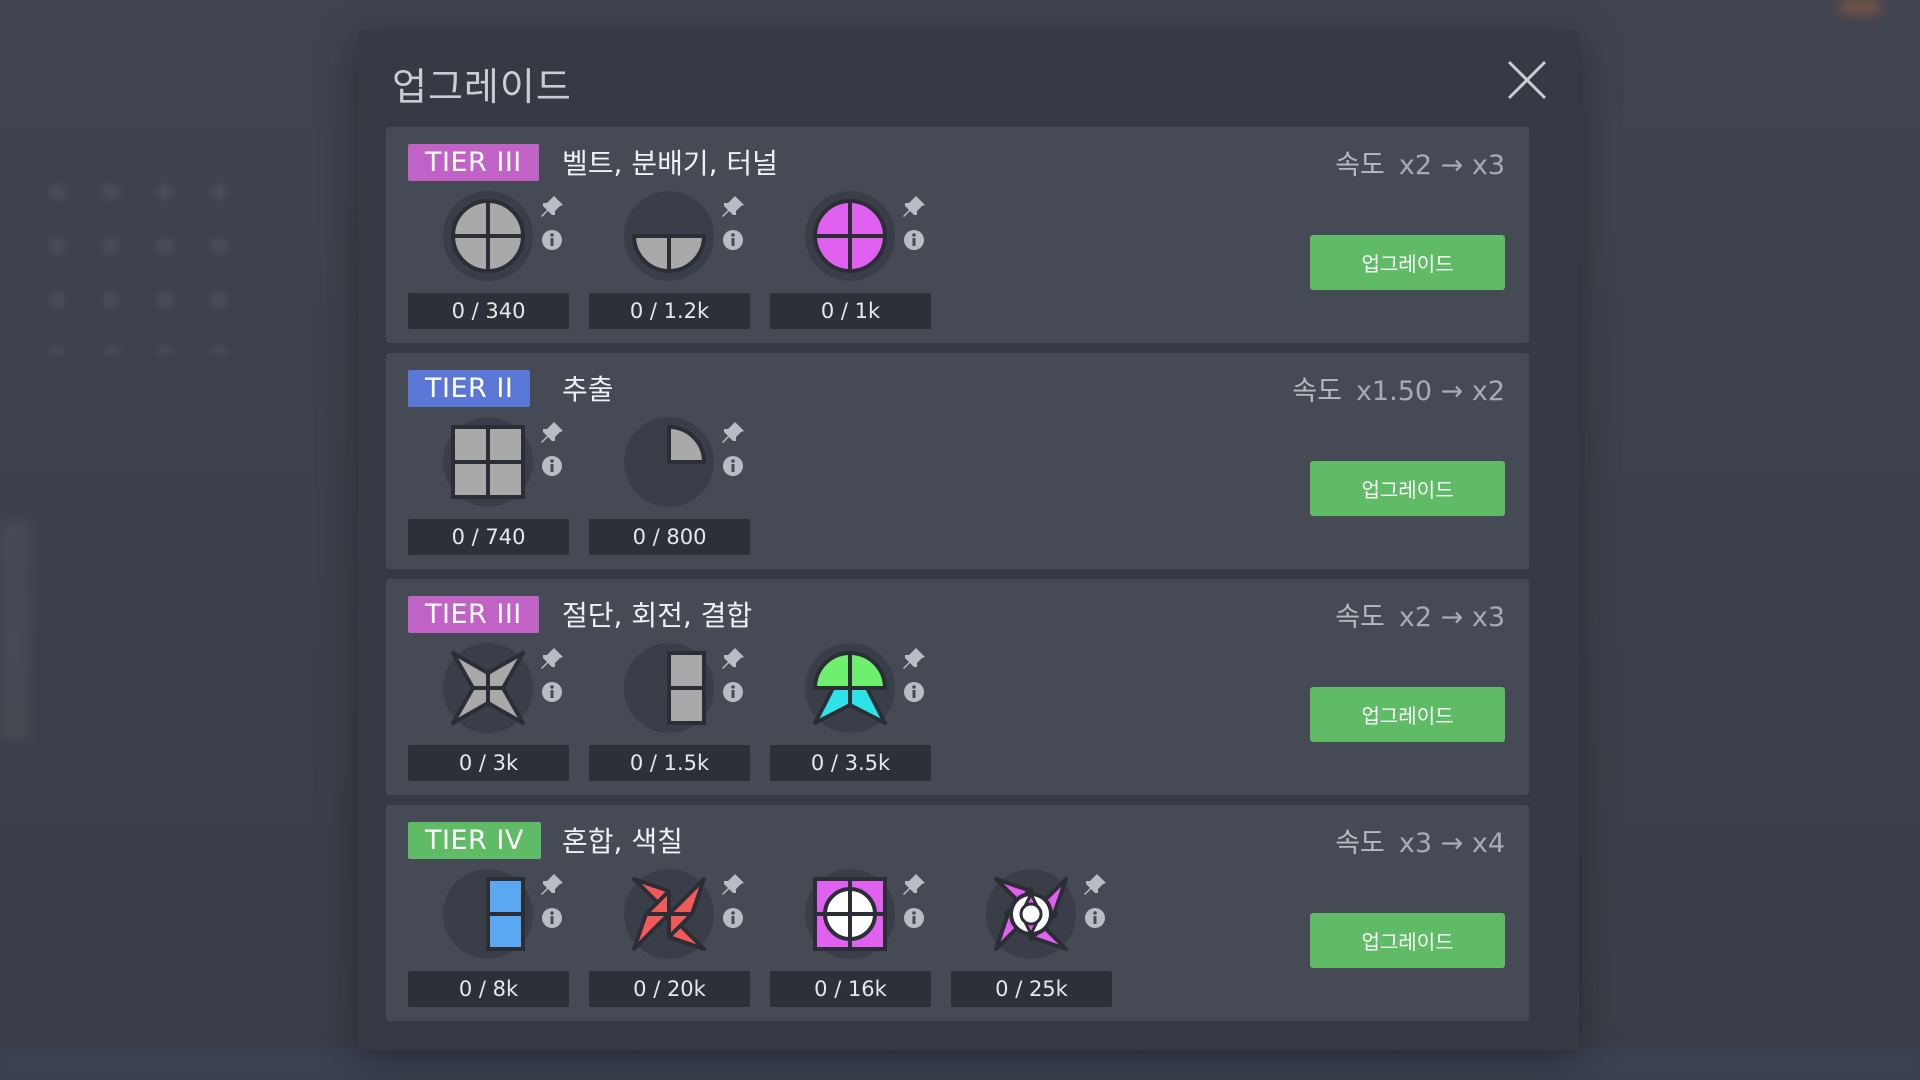  I want to click on requirement-count: 0 / 3k, so click(488, 763).